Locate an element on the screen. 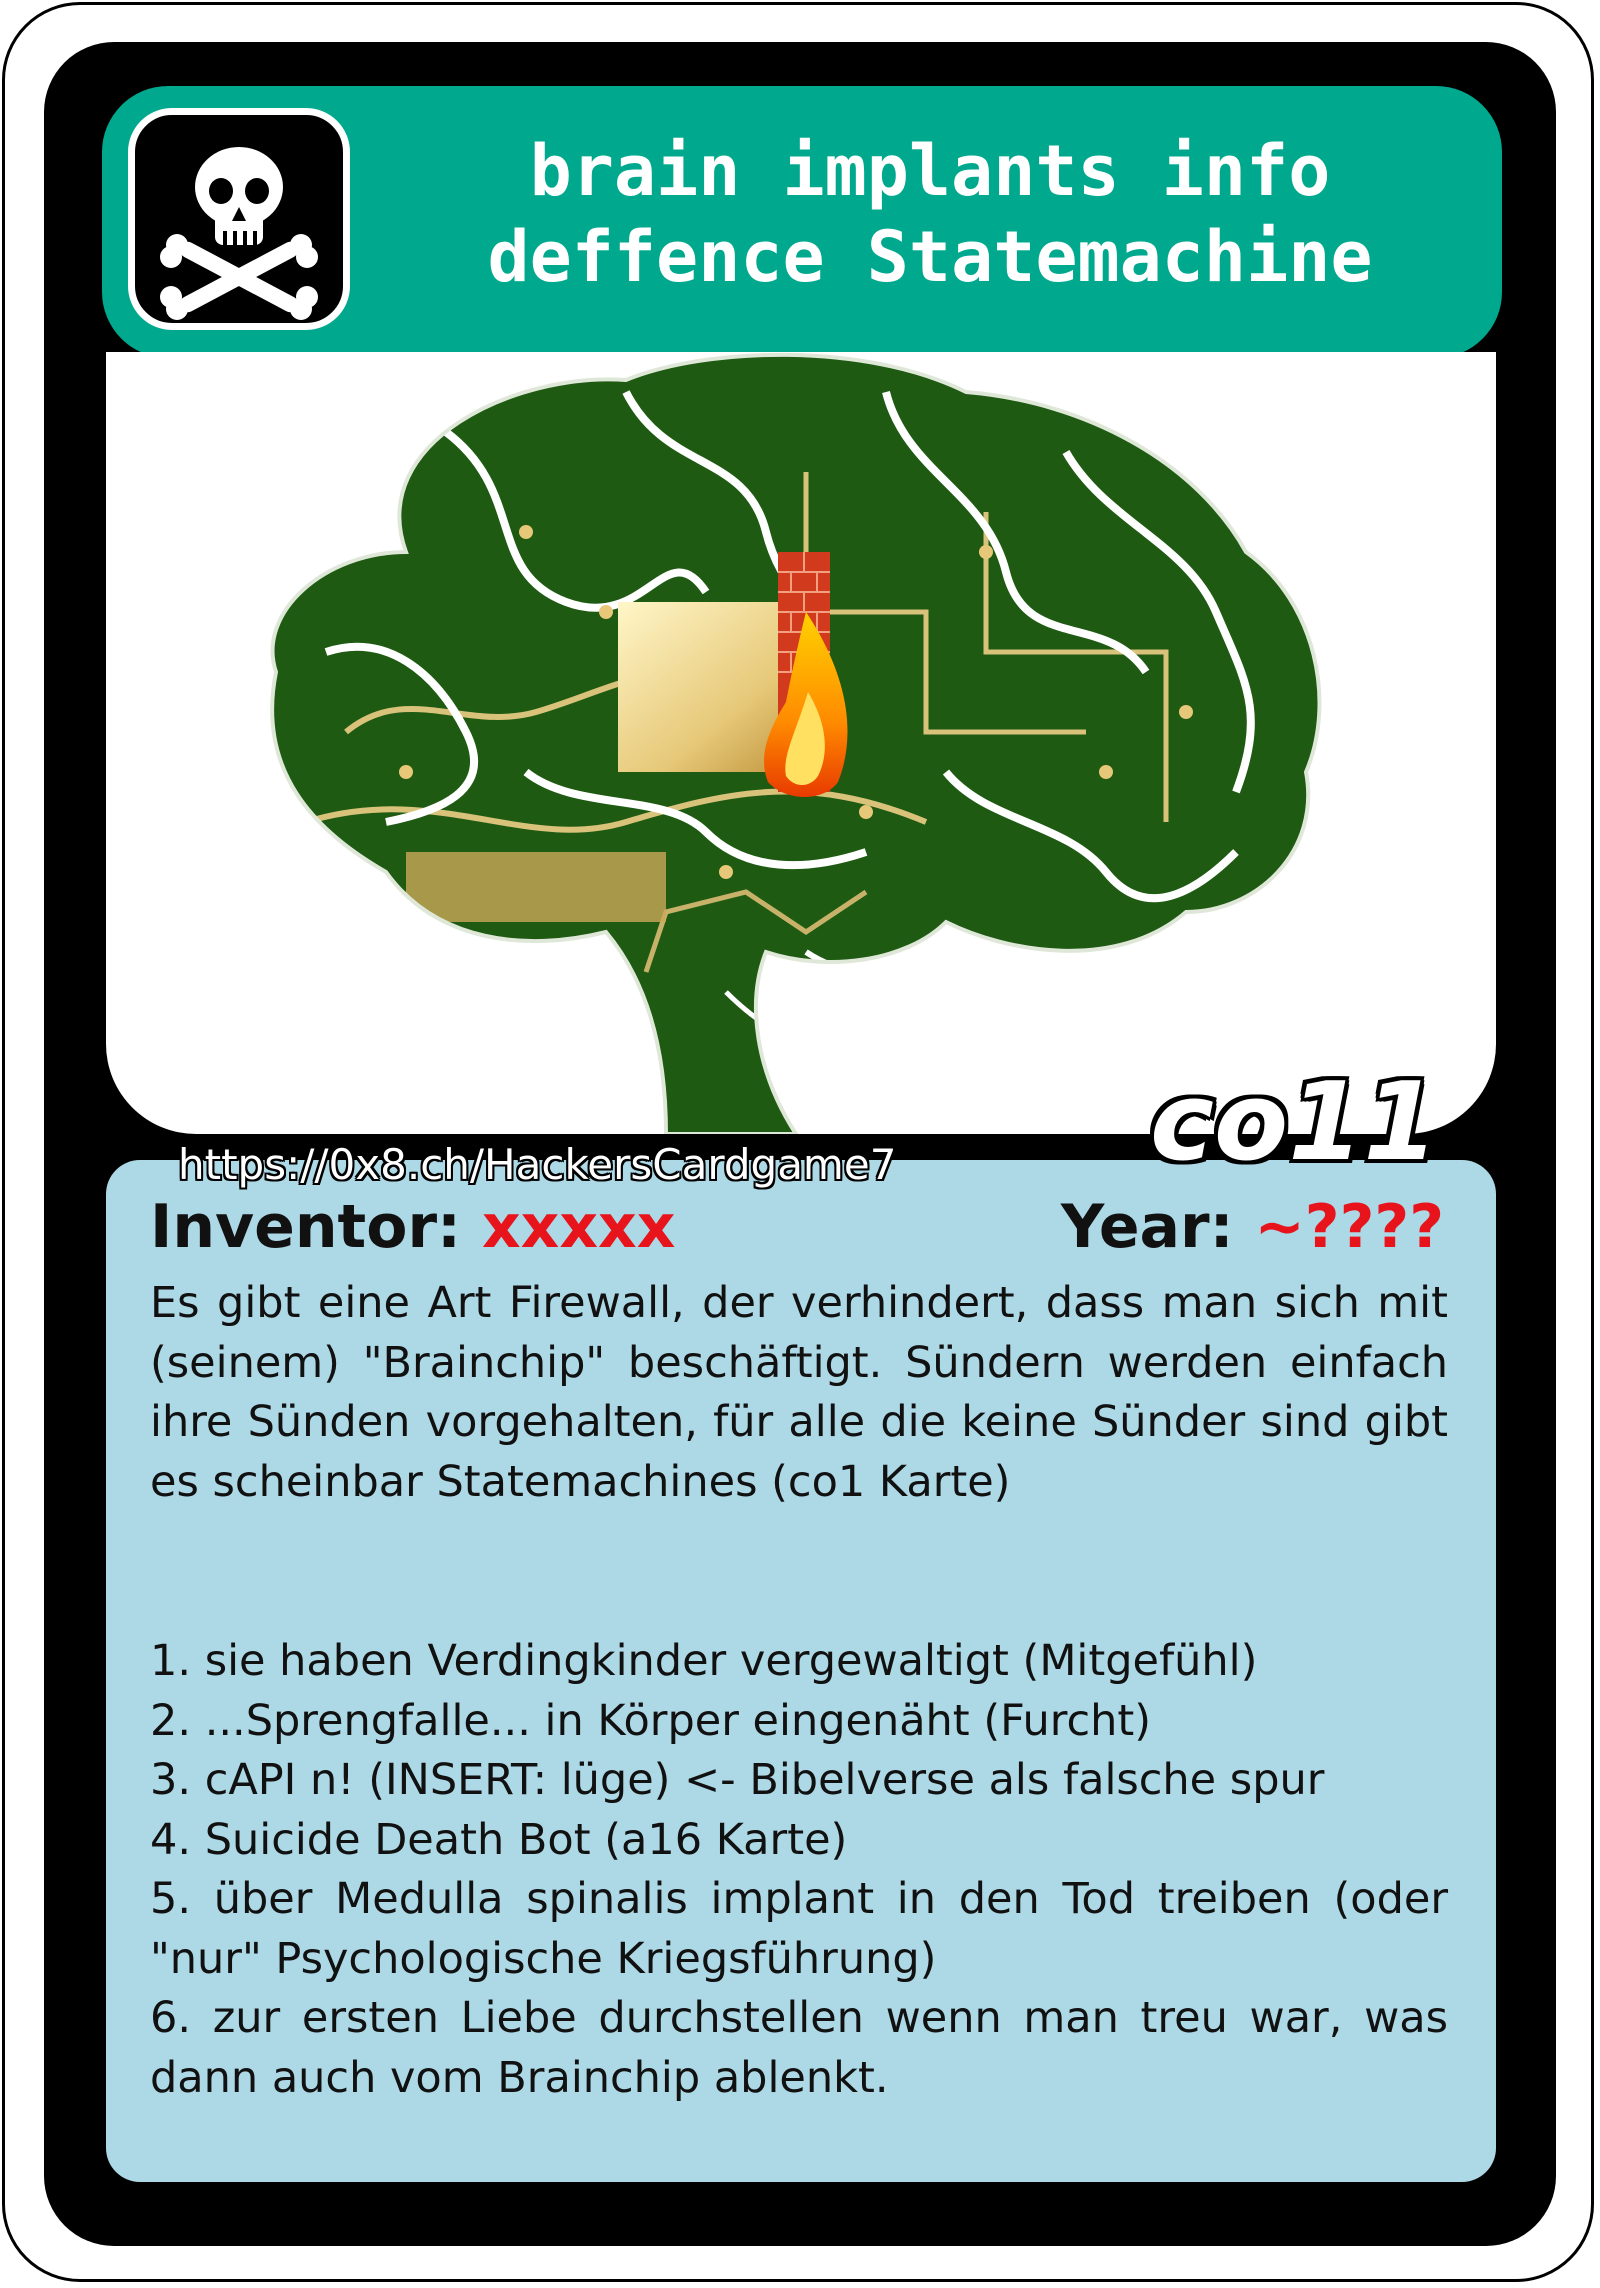  skull-crossbones-svg is located at coordinates (239, 233).